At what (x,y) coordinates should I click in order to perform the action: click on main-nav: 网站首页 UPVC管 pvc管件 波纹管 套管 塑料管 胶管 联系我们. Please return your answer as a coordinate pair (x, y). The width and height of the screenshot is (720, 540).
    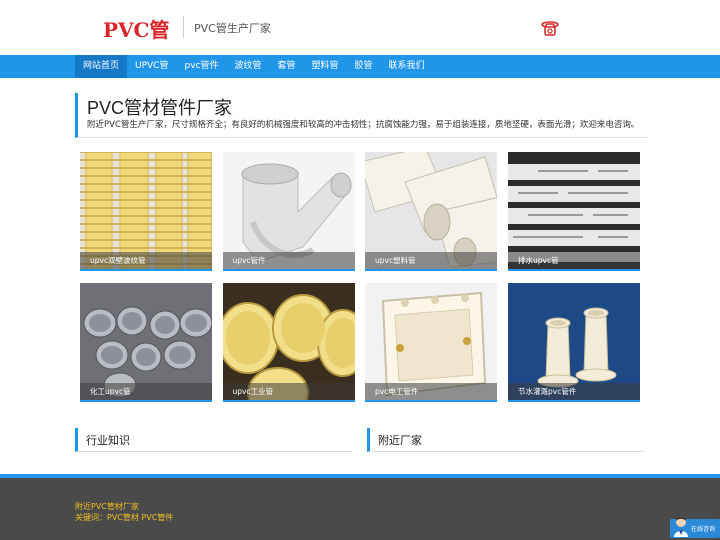
    Looking at the image, I should click on (360, 66).